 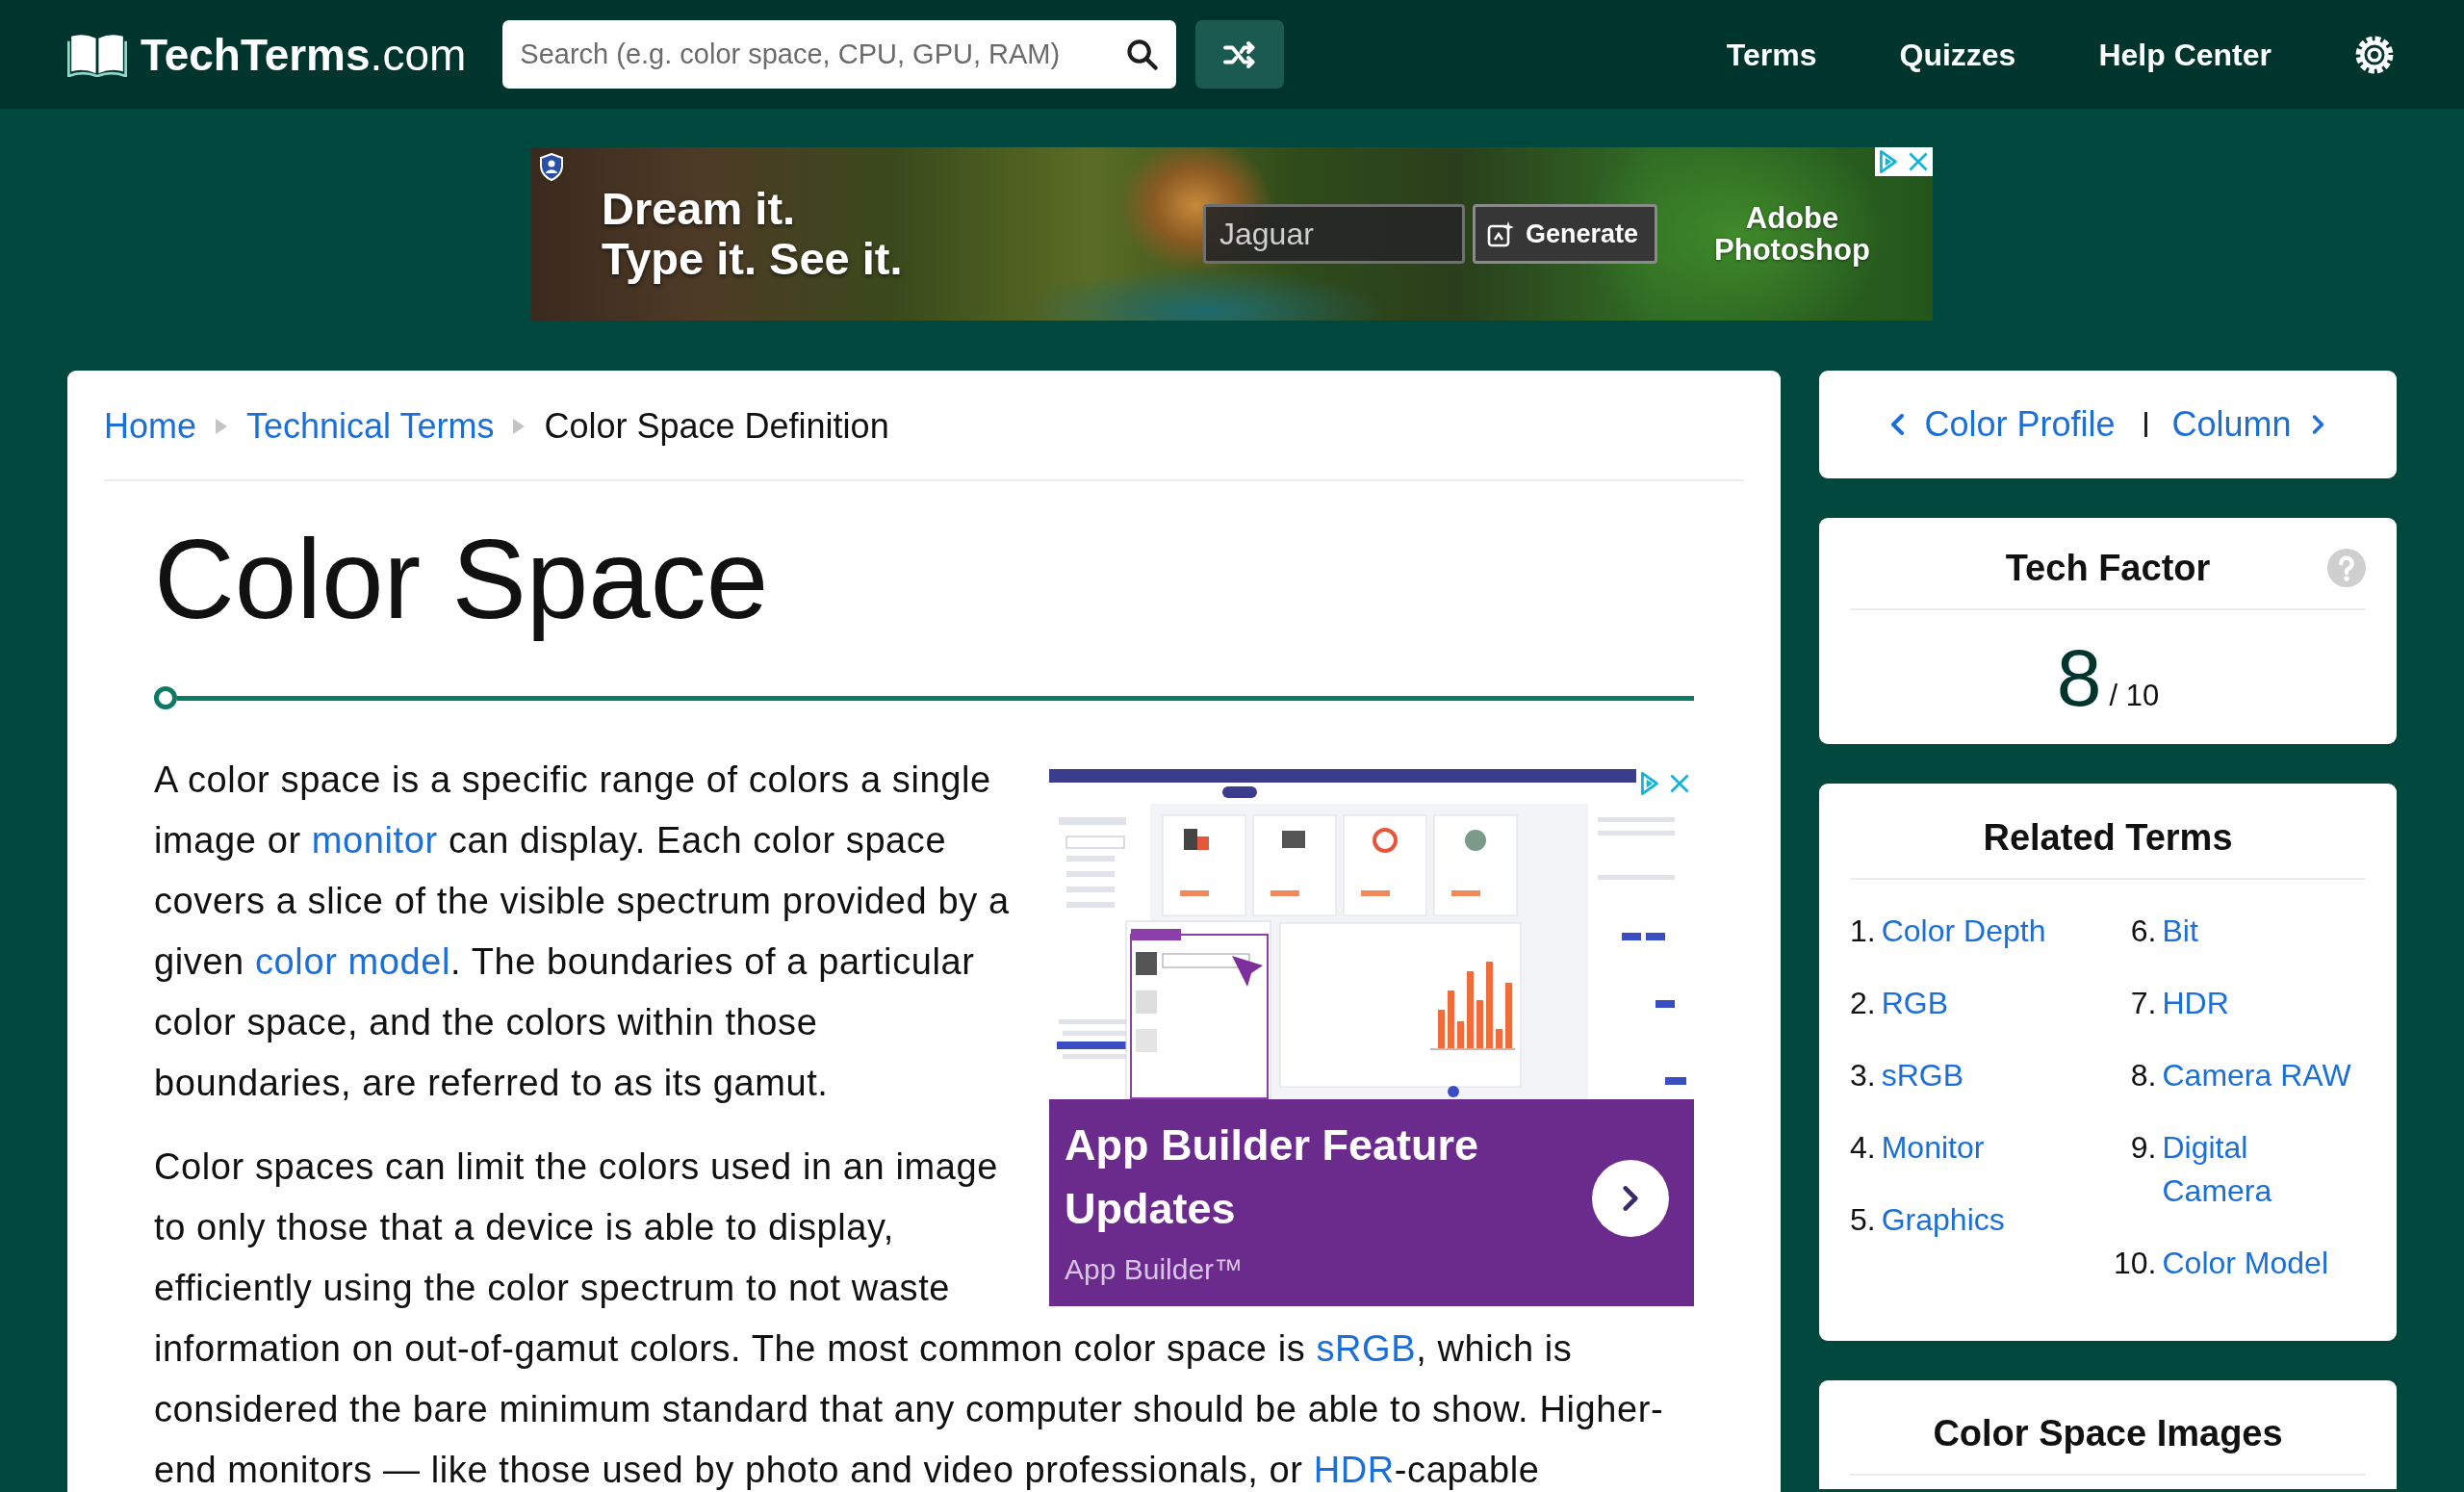 What do you see at coordinates (1898, 424) in the screenshot?
I see `chevron-left-icon` at bounding box center [1898, 424].